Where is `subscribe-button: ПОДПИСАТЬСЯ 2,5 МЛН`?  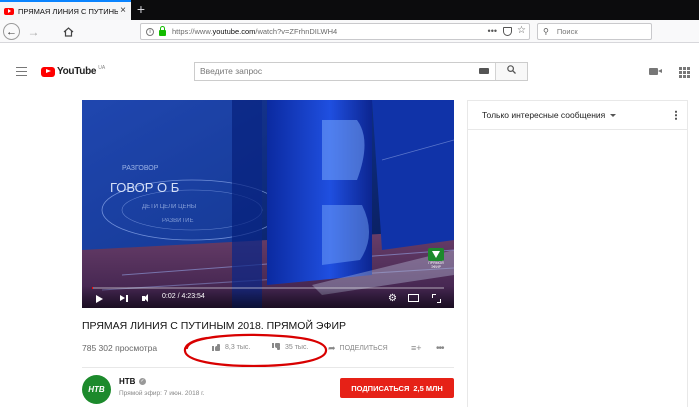
subscribe-button: ПОДПИСАТЬСЯ 2,5 МЛН is located at coordinates (397, 388).